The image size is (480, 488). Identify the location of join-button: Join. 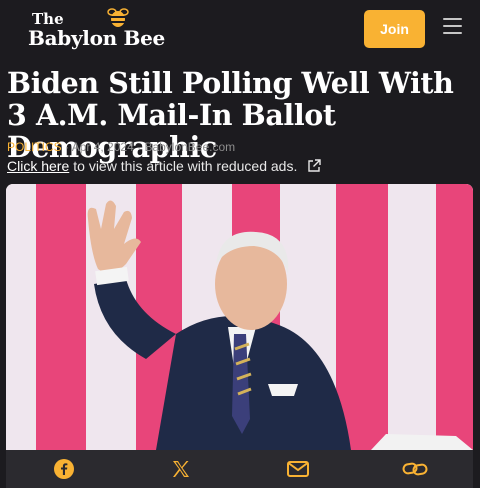
(394, 29).